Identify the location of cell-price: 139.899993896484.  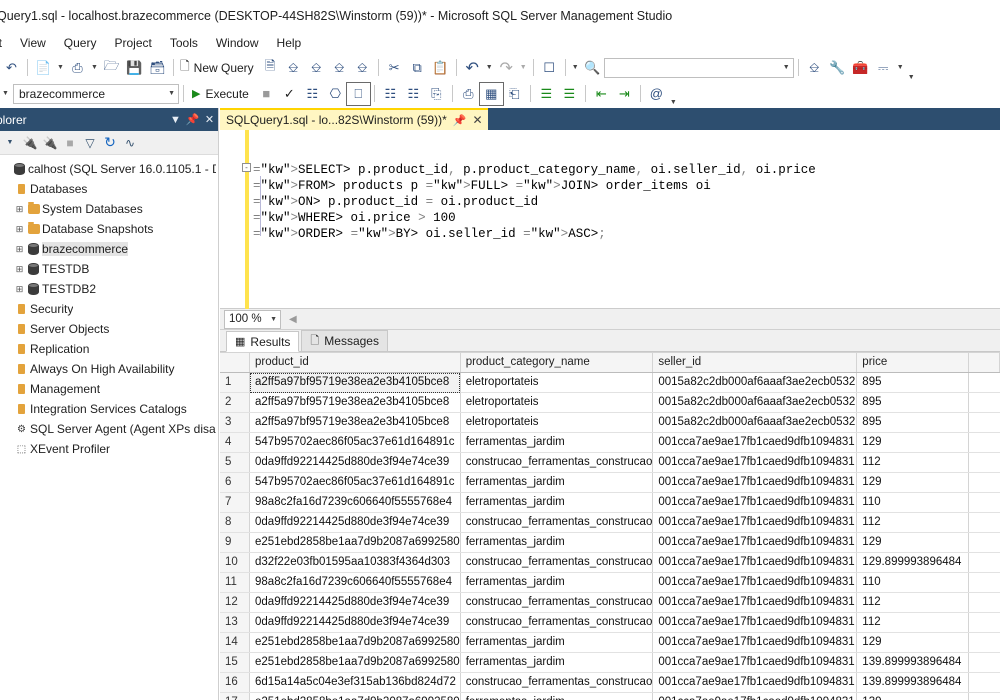
(913, 682).